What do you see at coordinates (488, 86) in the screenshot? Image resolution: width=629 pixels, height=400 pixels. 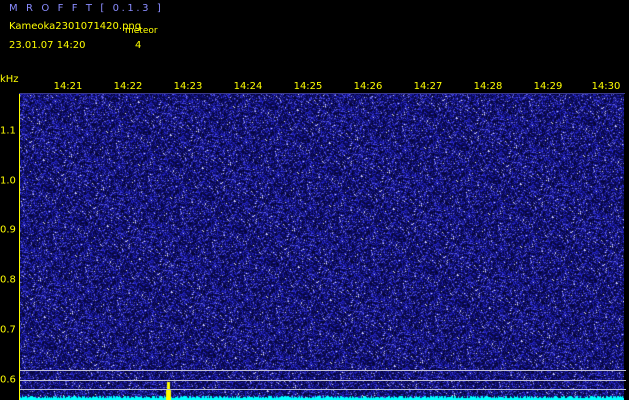 I see `time-tick: 14:28` at bounding box center [488, 86].